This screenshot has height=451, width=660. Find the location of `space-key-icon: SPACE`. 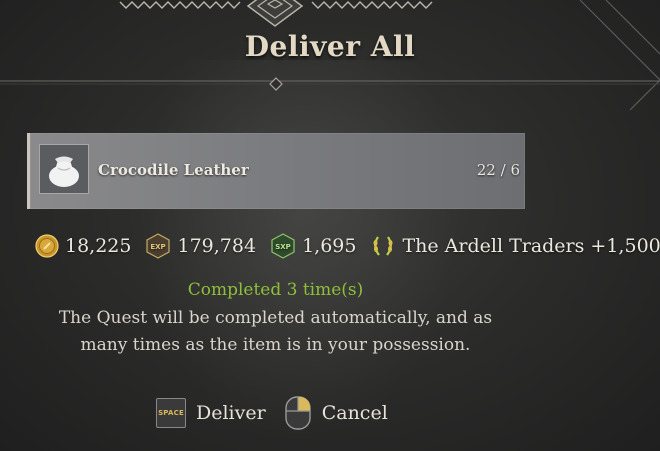

space-key-icon: SPACE is located at coordinates (171, 413).